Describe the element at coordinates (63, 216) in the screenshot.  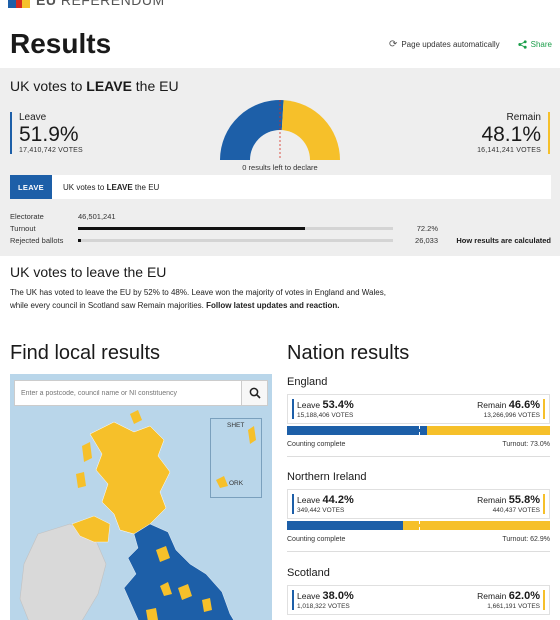
I see `electorate-row: Electorate 46,501,241` at that location.